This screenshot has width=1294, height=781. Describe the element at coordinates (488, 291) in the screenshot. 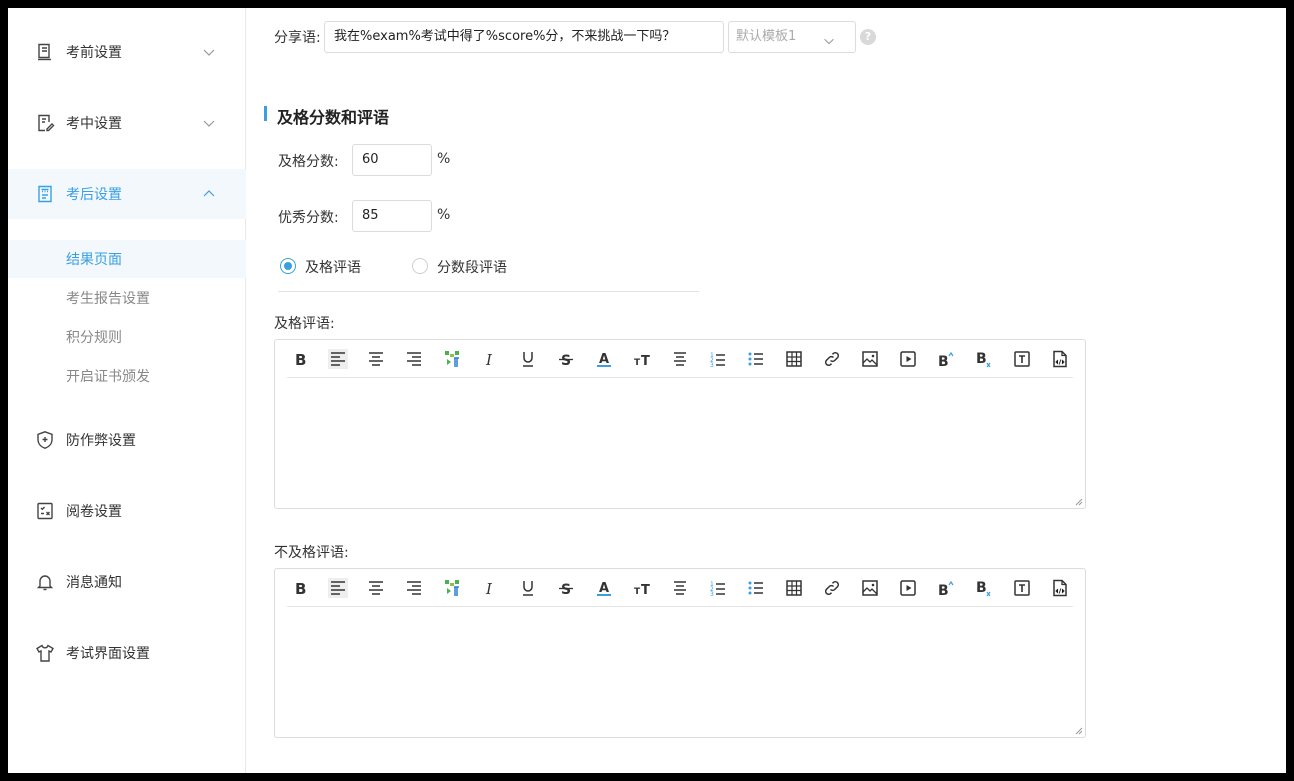

I see `divider` at that location.